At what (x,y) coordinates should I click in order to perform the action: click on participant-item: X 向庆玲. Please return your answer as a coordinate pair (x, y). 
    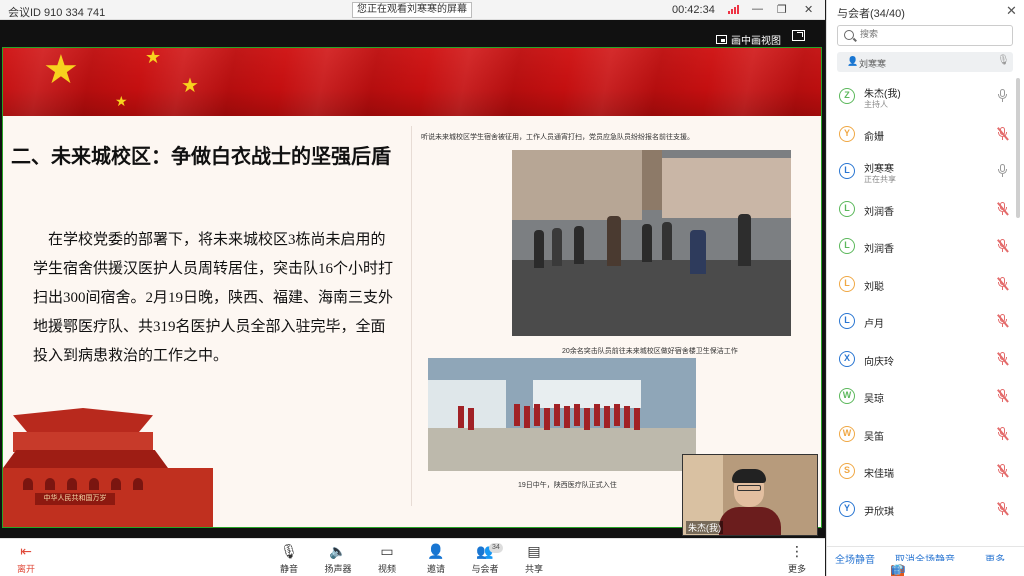
    Looking at the image, I should click on (925, 360).